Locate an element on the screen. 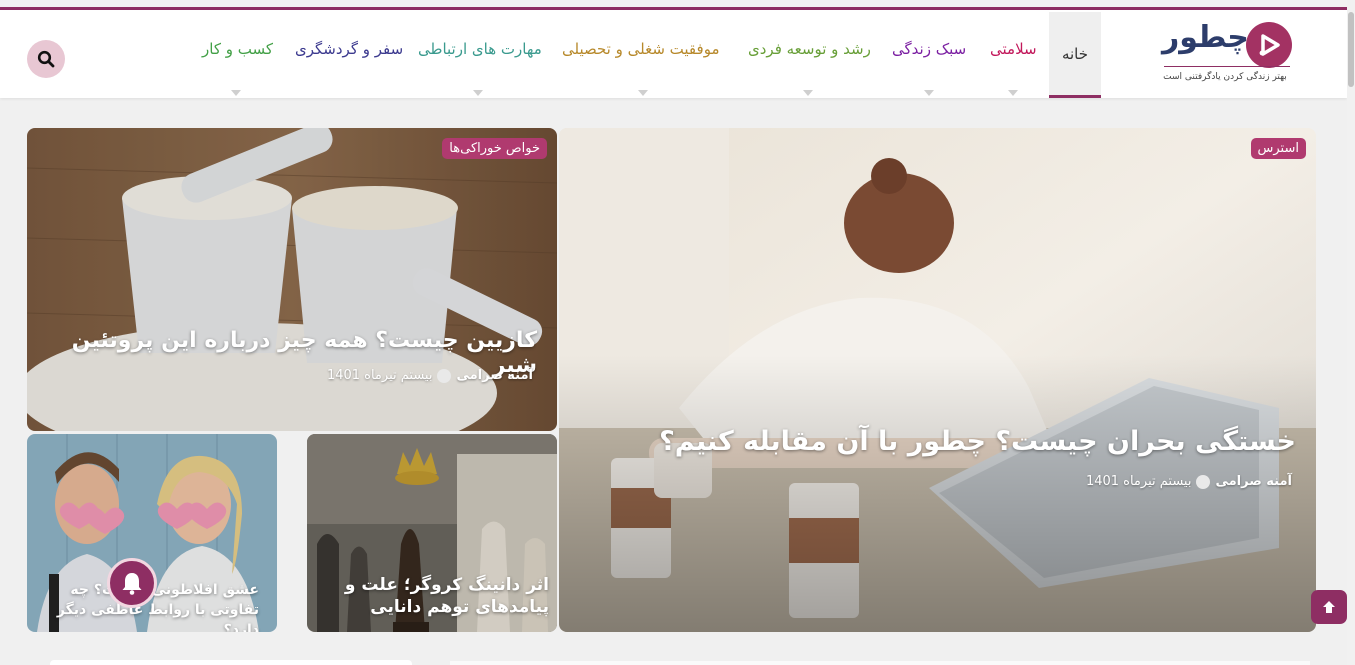  search-icon is located at coordinates (46, 59).